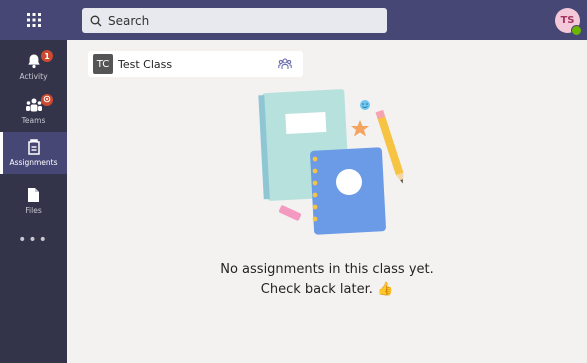  I want to click on rail-label-teams: Teams, so click(33, 120).